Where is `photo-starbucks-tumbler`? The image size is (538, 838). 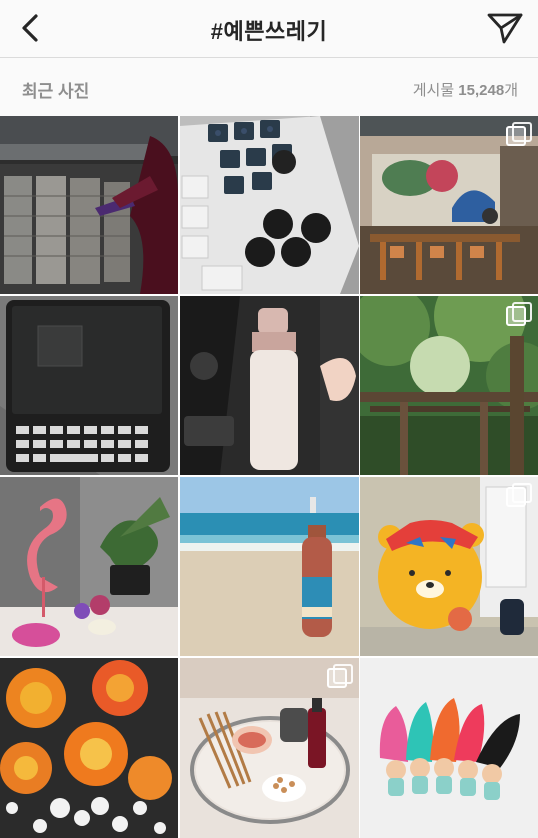 photo-starbucks-tumbler is located at coordinates (269, 385).